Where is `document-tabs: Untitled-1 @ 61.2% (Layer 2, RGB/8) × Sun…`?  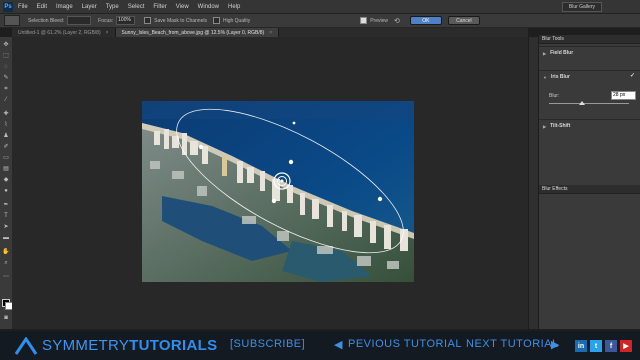
document-tabs: Untitled-1 @ 61.2% (Layer 2, RGB/8) × Sun… is located at coordinates (270, 32).